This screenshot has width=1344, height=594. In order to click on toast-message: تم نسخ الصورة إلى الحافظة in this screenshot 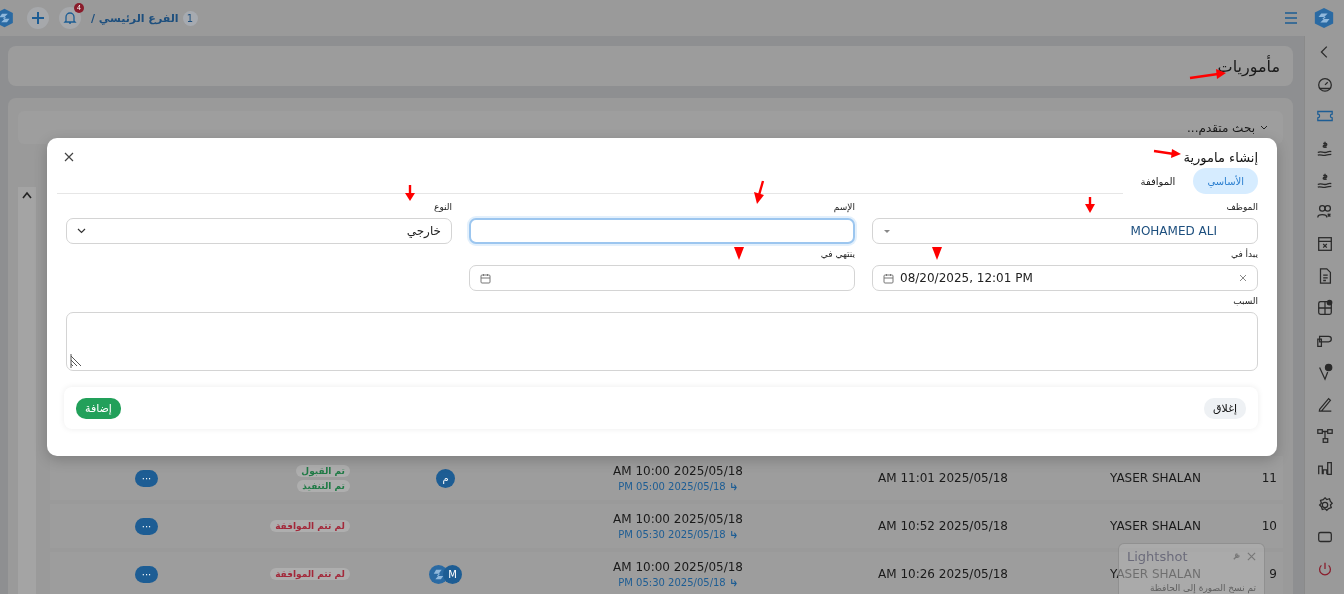, I will do `click(1202, 588)`.